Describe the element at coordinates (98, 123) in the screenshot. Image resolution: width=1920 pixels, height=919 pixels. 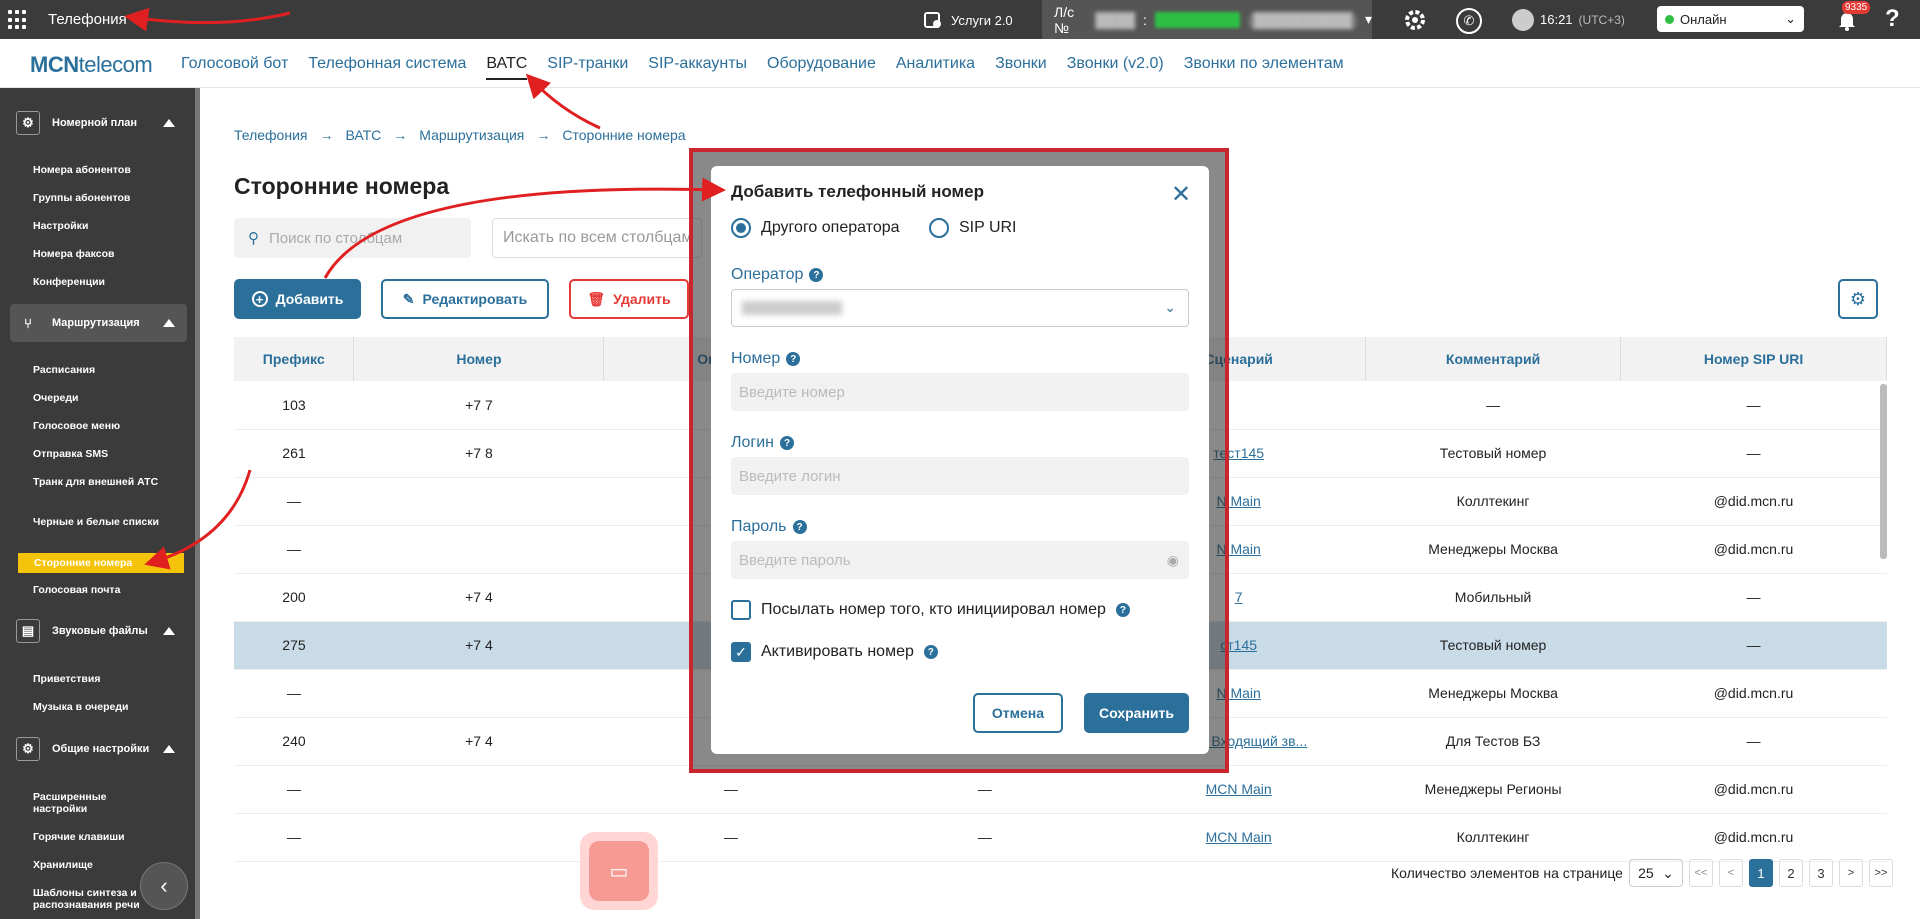
I see `sidebar-section-numbering: ⚙ Номерной план` at that location.